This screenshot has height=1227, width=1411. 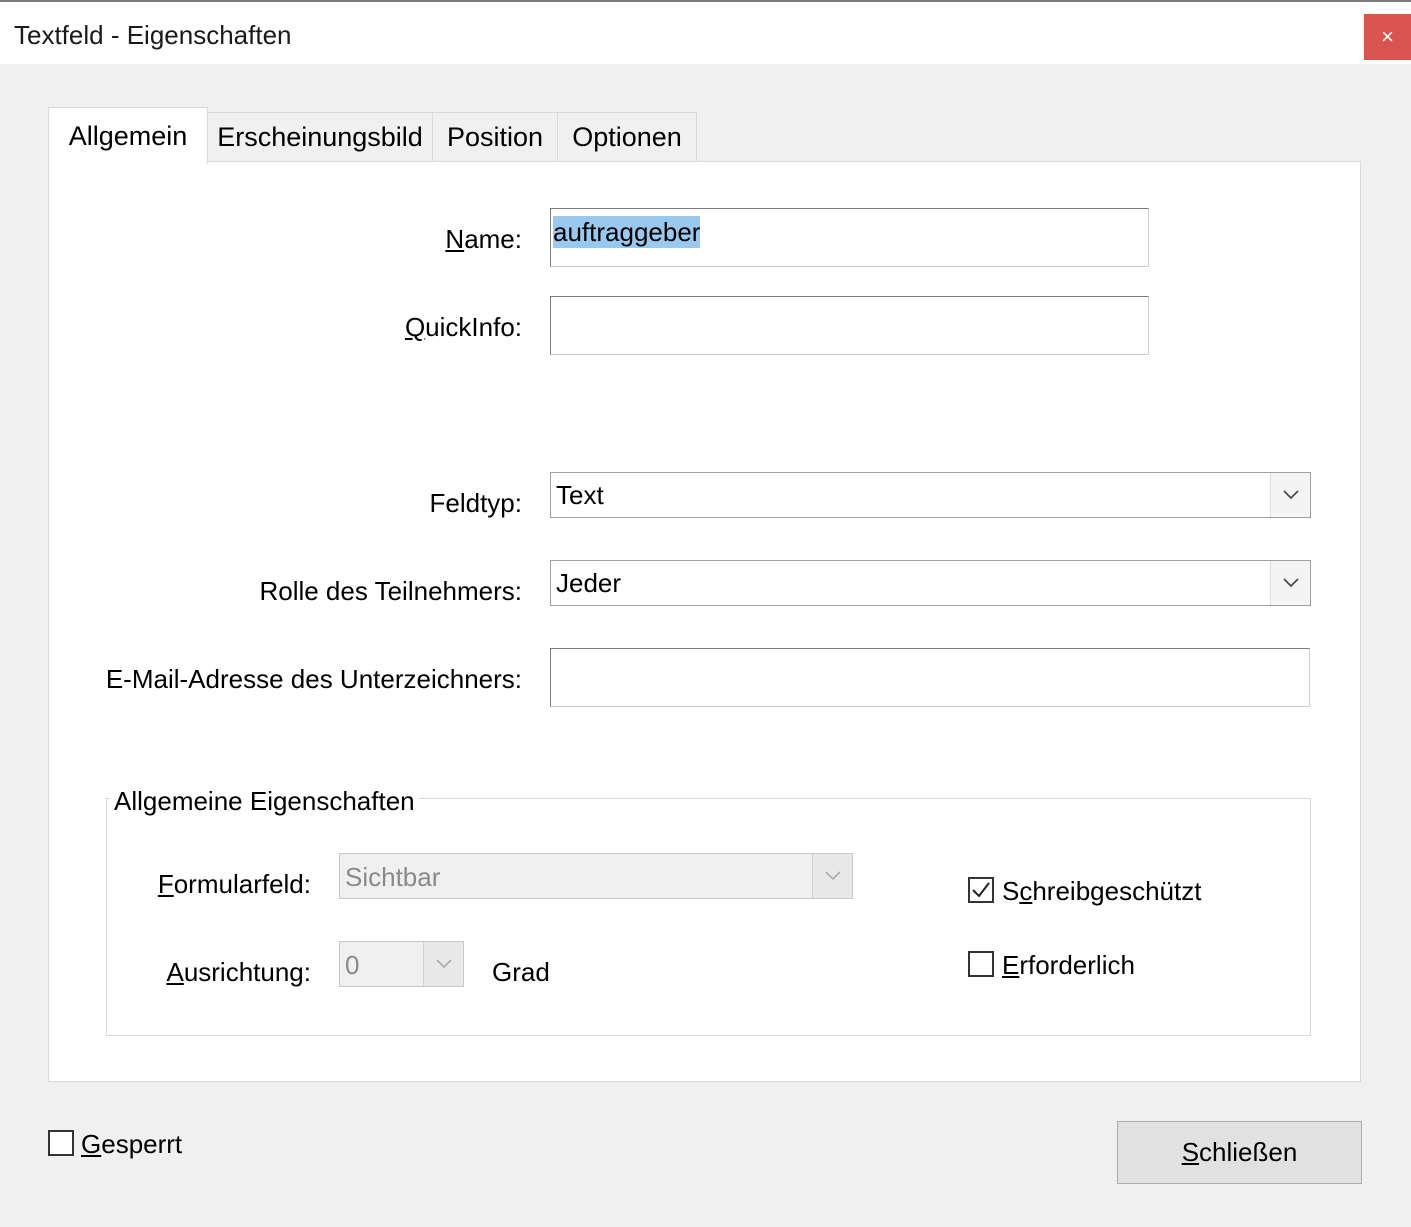 I want to click on formularfeld-dropdown: Sichtbar, so click(x=596, y=876).